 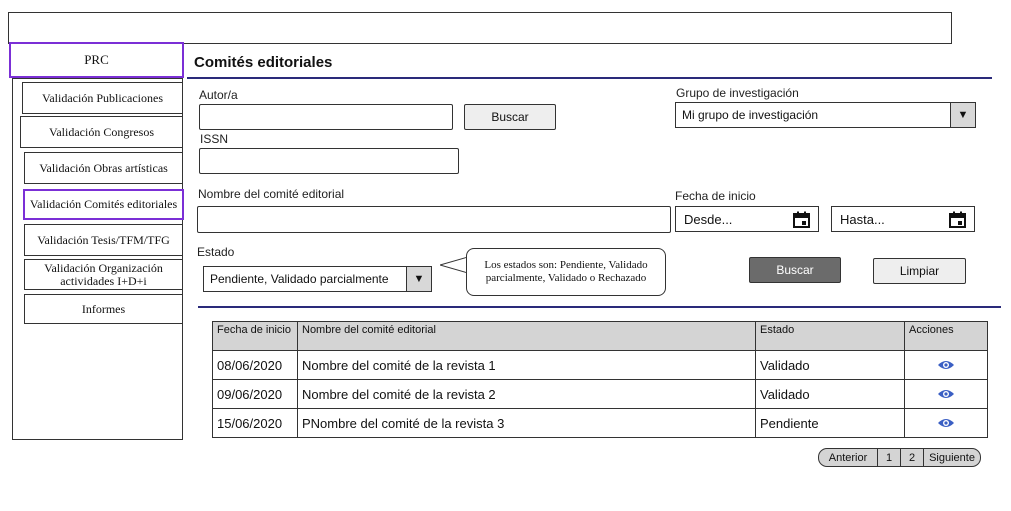 What do you see at coordinates (830, 336) in the screenshot?
I see `header-estado: Estado` at bounding box center [830, 336].